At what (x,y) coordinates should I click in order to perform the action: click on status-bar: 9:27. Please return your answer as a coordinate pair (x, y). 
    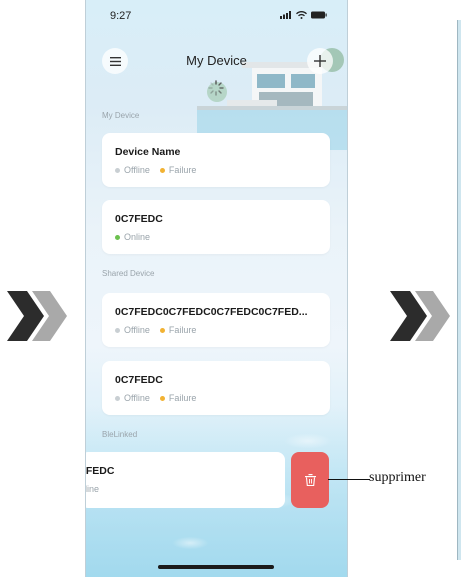
    Looking at the image, I should click on (216, 17).